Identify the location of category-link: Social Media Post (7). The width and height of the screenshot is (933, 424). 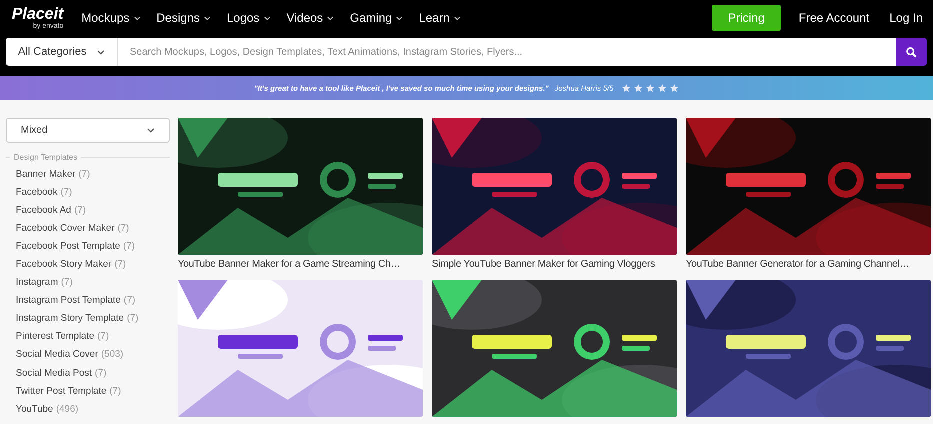
(88, 373).